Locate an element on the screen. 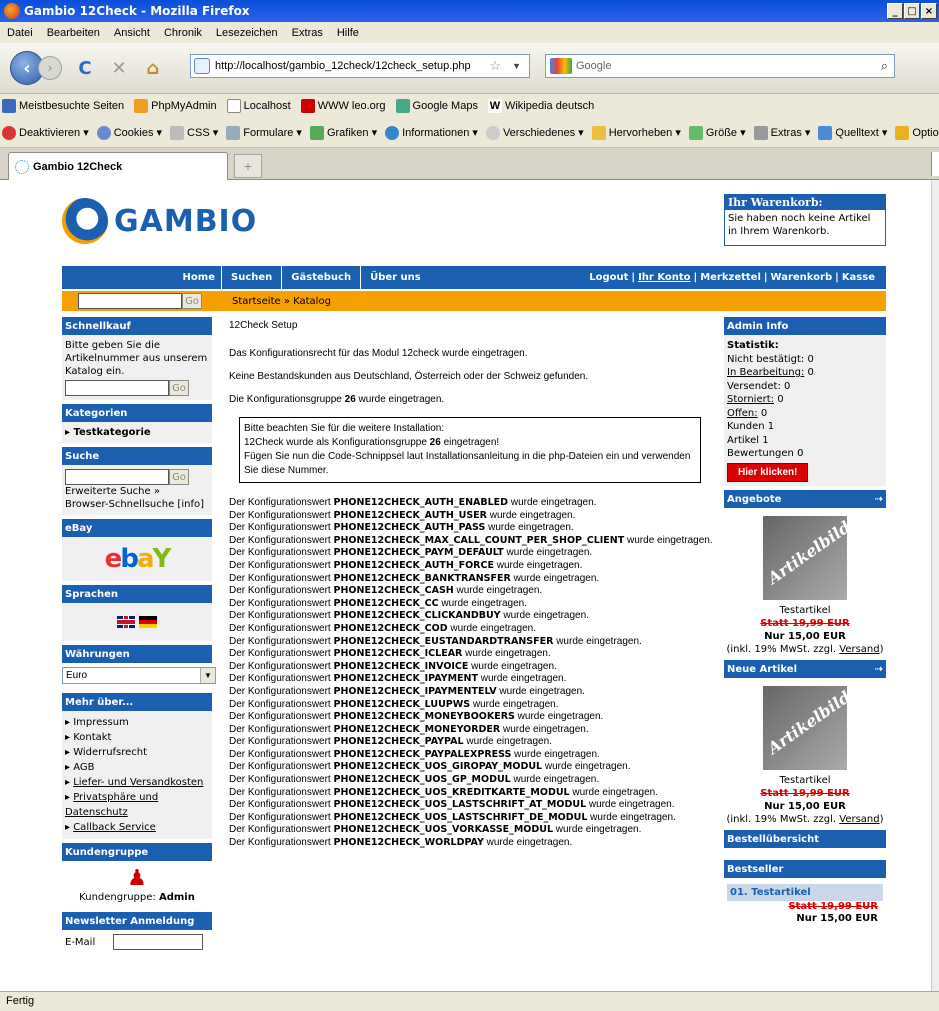 Image resolution: width=939 pixels, height=1011 pixels. category-testkategorie: Testkategorie is located at coordinates (112, 432).